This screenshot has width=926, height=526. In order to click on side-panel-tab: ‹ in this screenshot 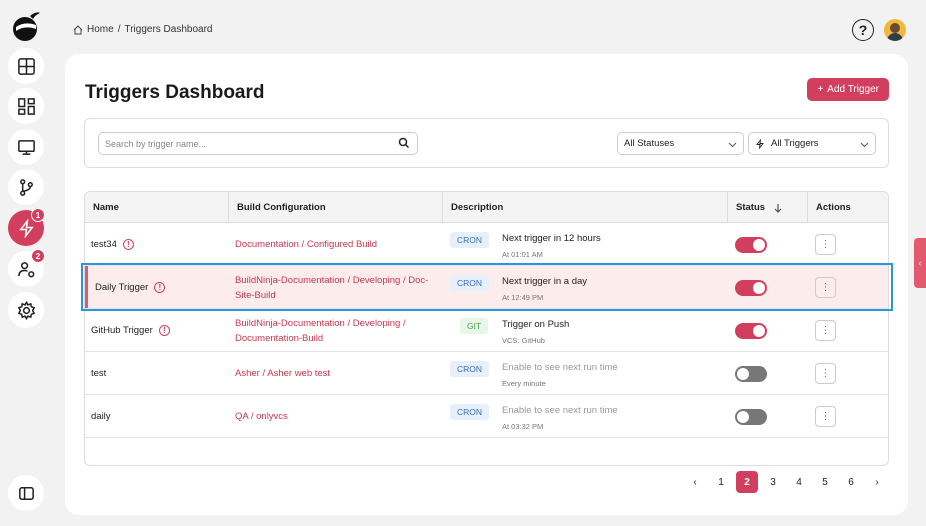, I will do `click(920, 263)`.